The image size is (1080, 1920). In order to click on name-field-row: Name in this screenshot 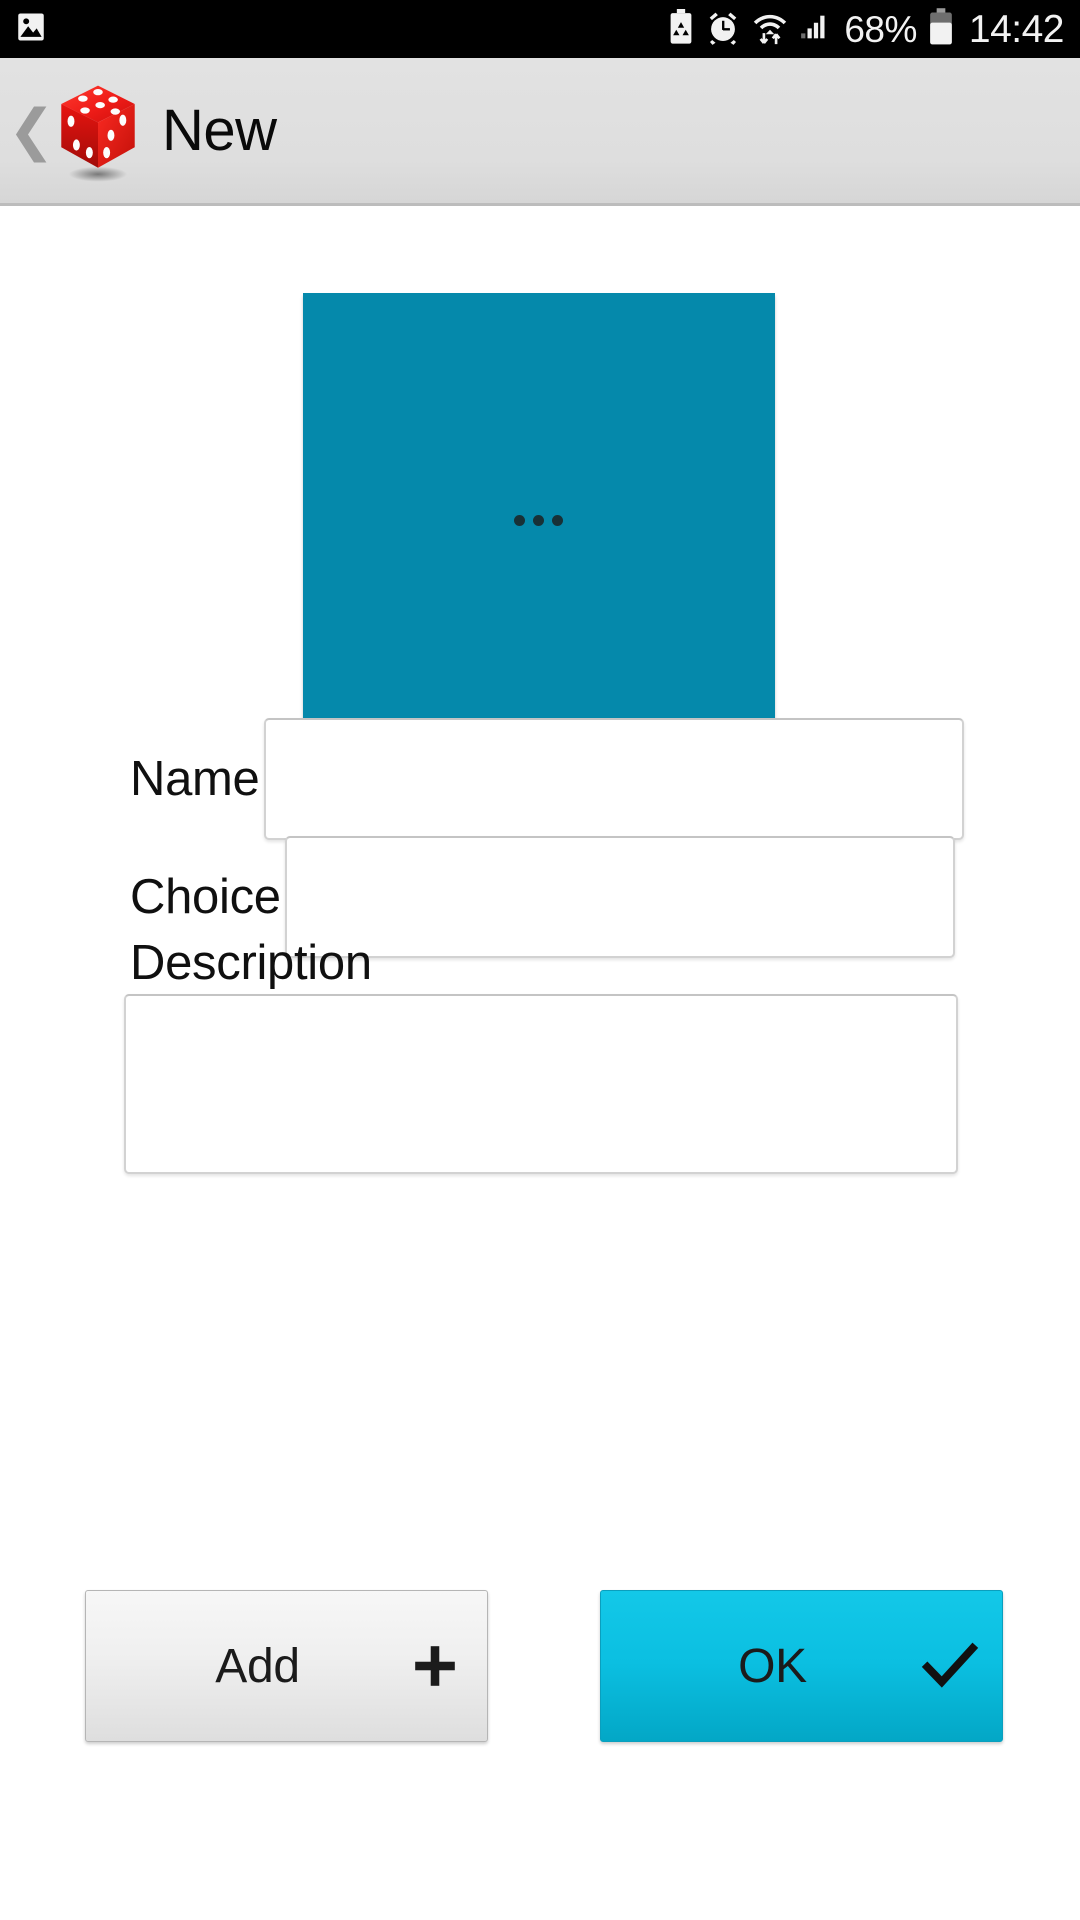, I will do `click(547, 779)`.